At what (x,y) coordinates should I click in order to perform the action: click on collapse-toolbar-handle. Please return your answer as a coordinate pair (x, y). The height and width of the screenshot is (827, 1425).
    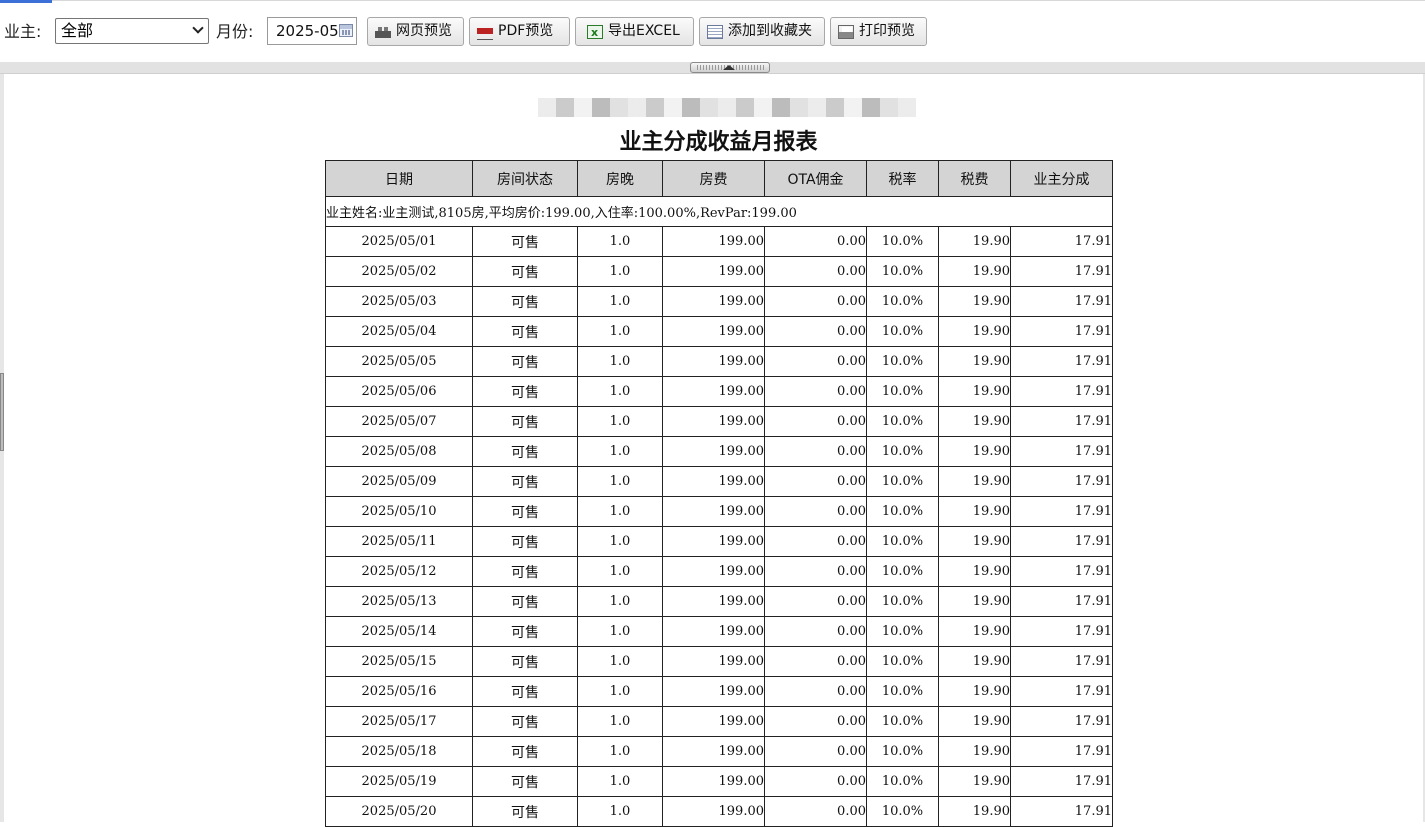
    Looking at the image, I should click on (730, 67).